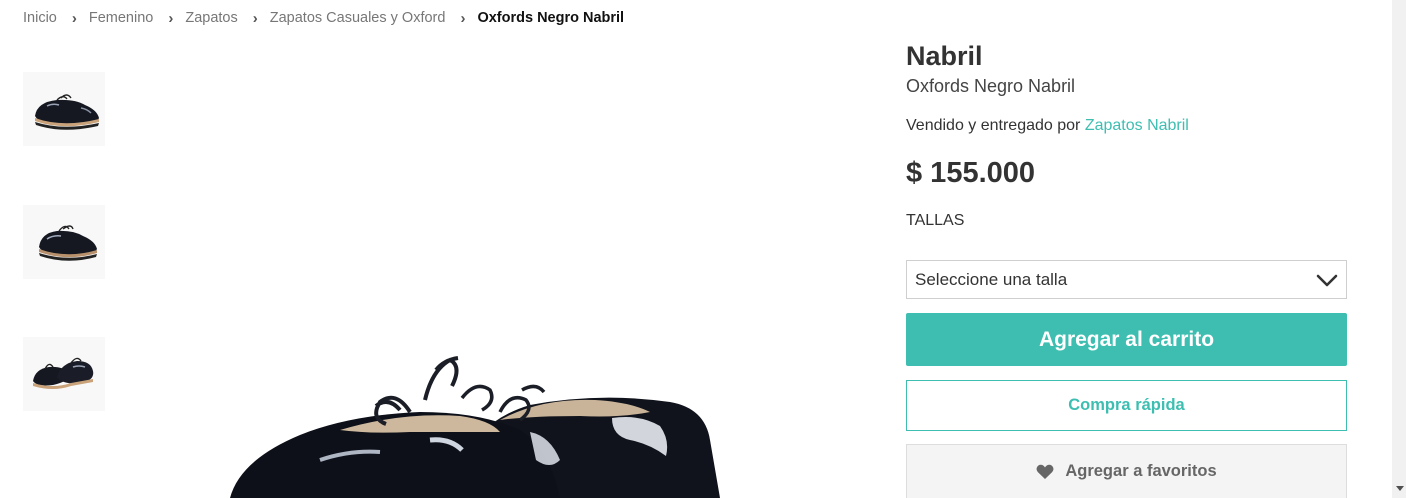 The width and height of the screenshot is (1406, 498). I want to click on breadcrumb-femenino: Femenino, so click(121, 18).